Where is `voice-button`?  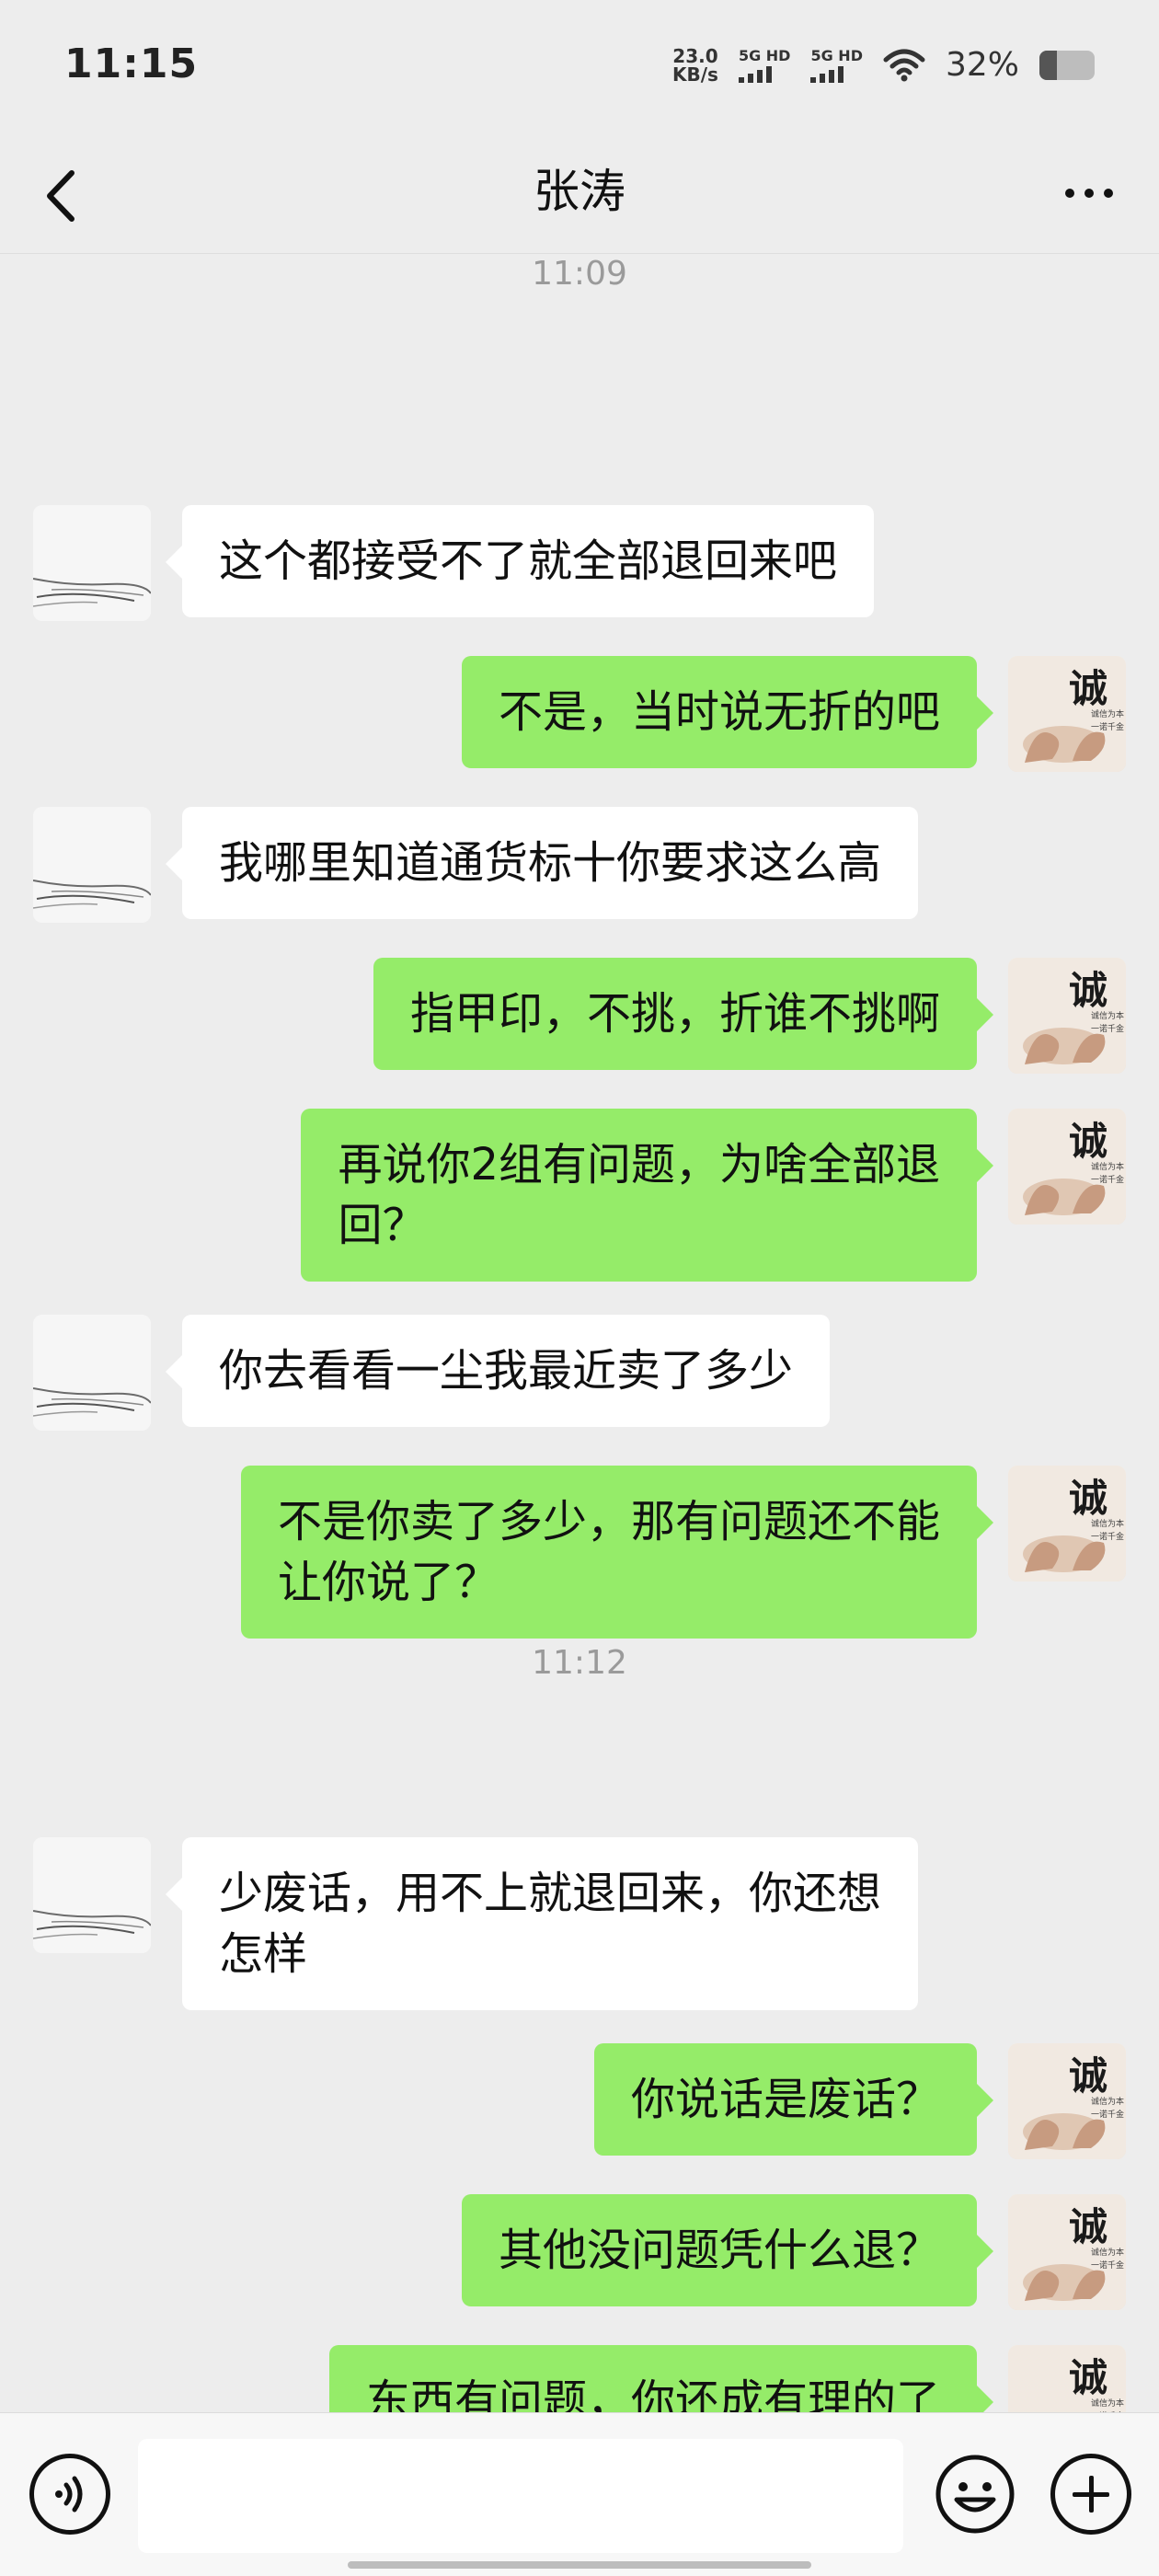
voice-button is located at coordinates (69, 2494).